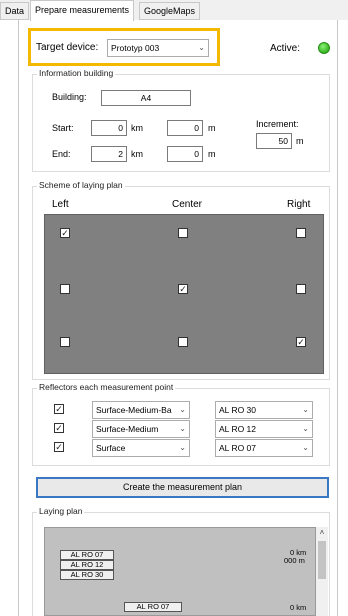  I want to click on start-km-input: 0, so click(109, 128).